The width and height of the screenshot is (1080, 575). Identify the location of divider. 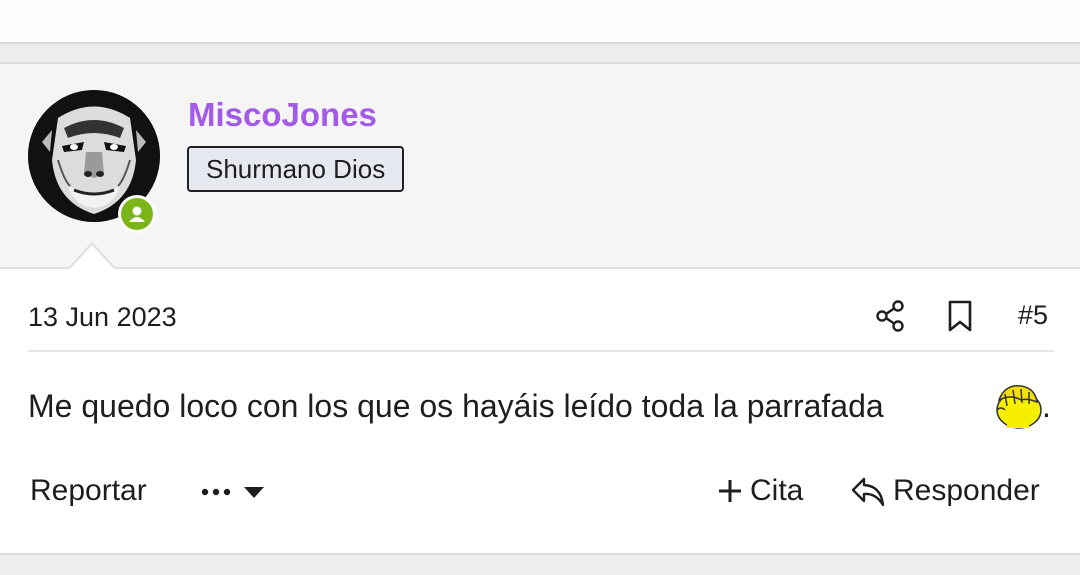
(541, 351).